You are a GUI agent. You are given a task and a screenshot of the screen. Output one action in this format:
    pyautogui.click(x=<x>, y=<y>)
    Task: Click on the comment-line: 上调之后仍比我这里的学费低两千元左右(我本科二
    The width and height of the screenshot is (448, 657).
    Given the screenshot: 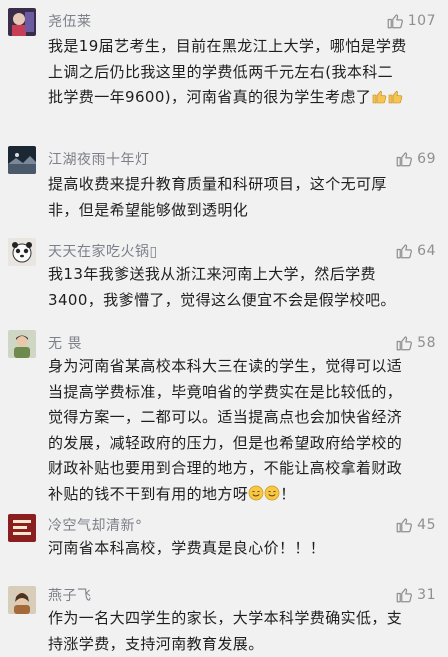 What is the action you would take?
    pyautogui.click(x=221, y=71)
    